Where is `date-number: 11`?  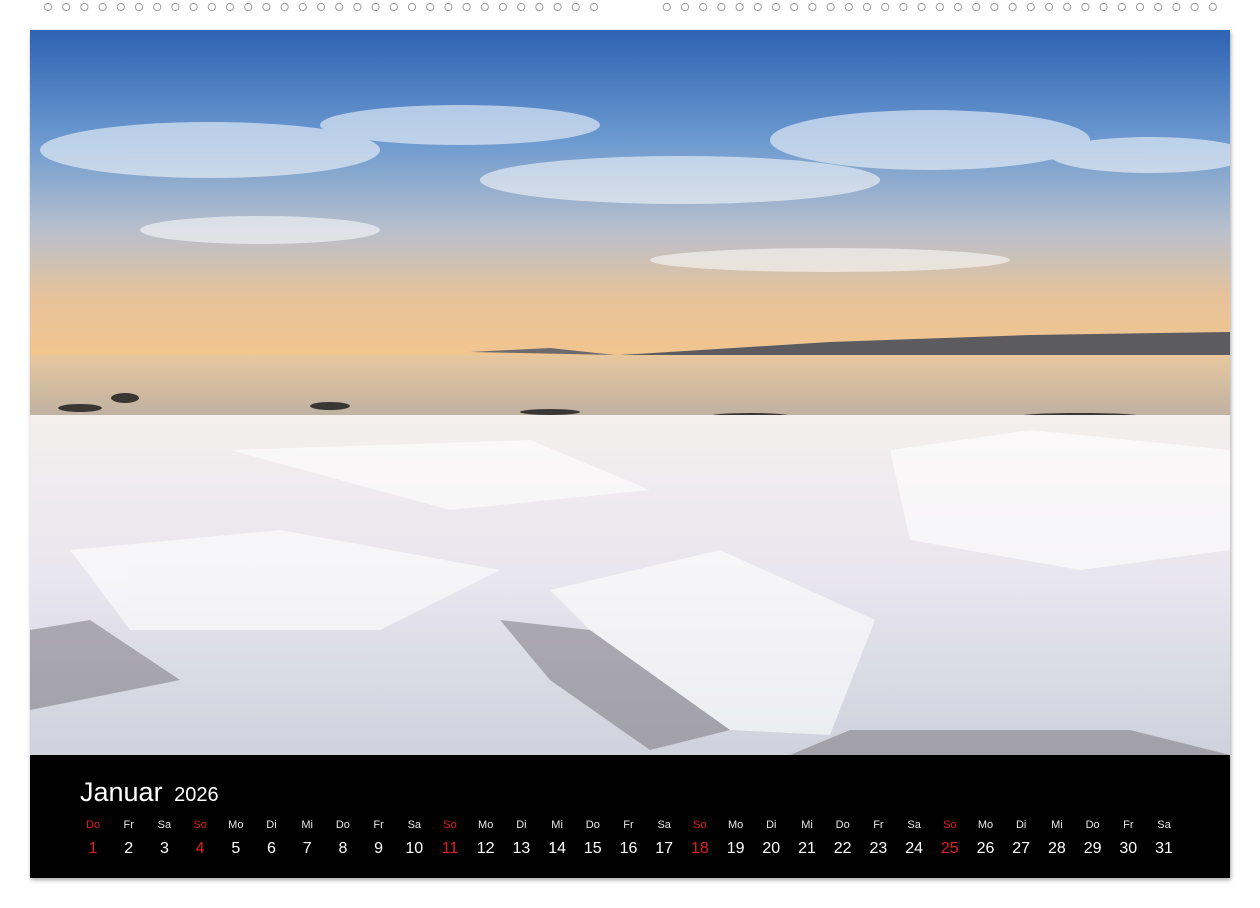
date-number: 11 is located at coordinates (450, 848).